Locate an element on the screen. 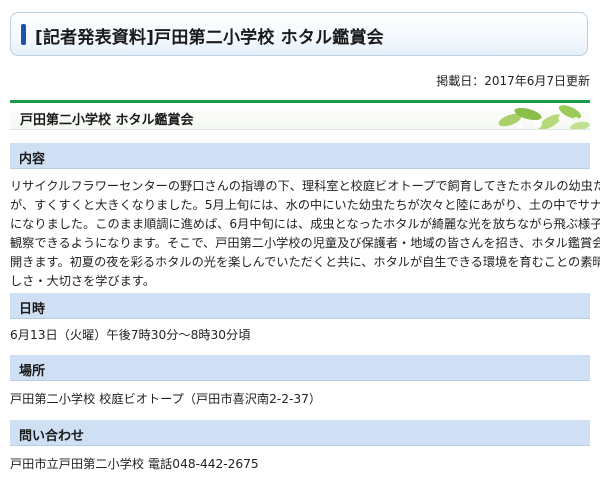  section-heading: 日時 is located at coordinates (32, 309).